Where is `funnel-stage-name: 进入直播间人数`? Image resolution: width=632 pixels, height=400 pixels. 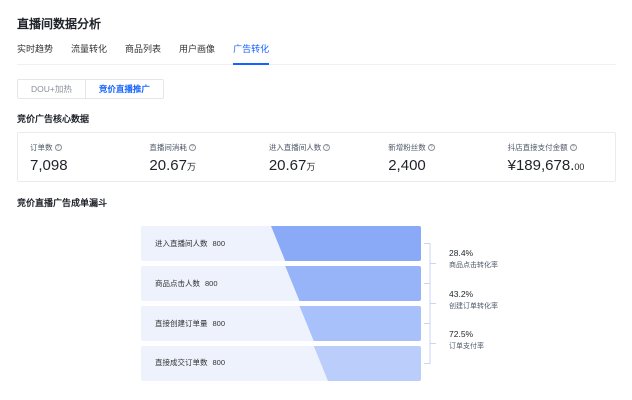 funnel-stage-name: 进入直播间人数 is located at coordinates (181, 243).